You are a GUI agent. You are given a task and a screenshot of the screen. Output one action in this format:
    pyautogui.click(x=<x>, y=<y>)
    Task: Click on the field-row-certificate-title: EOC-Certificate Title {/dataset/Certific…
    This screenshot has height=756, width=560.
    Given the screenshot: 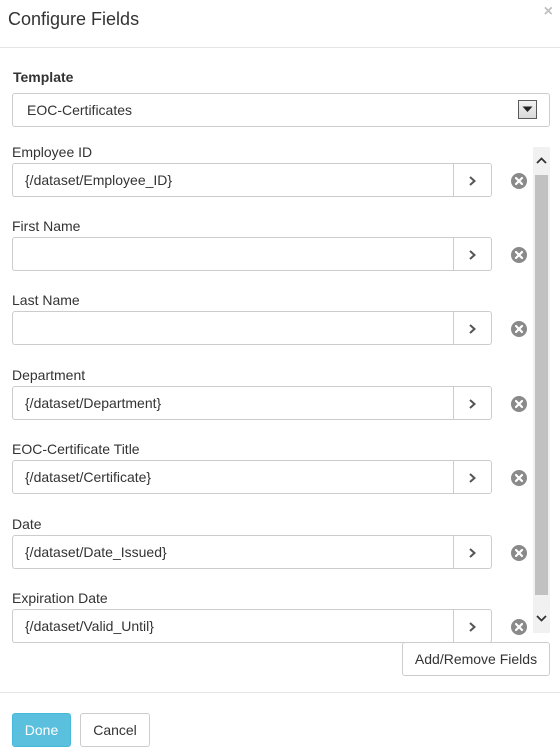 What is the action you would take?
    pyautogui.click(x=270, y=475)
    